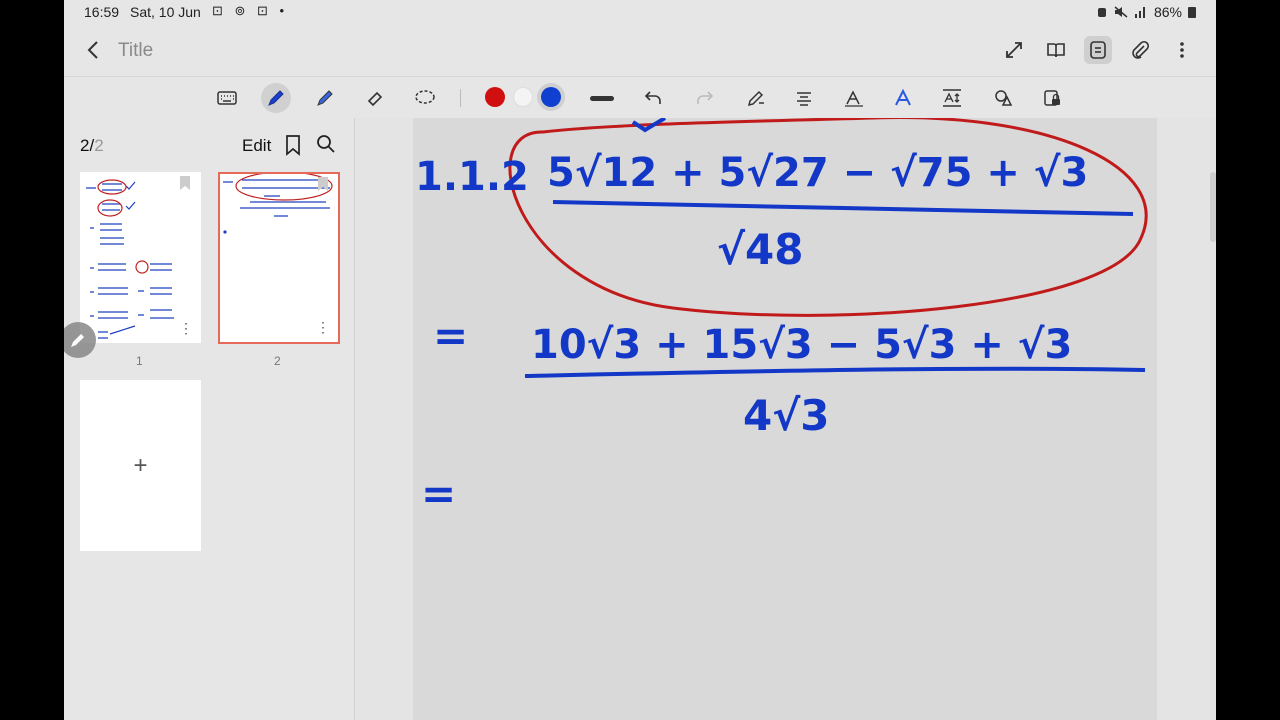 This screenshot has width=1280, height=720. Describe the element at coordinates (1192, 12) in the screenshot. I see `battery-icon` at that location.